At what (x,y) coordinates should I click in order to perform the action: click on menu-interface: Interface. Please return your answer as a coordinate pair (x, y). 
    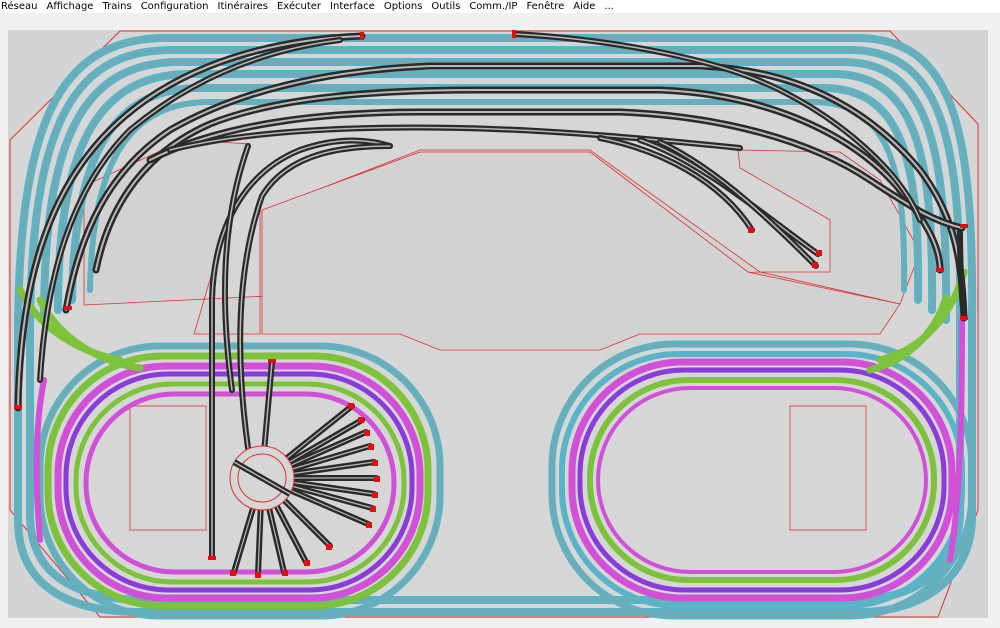
    Looking at the image, I should click on (353, 6).